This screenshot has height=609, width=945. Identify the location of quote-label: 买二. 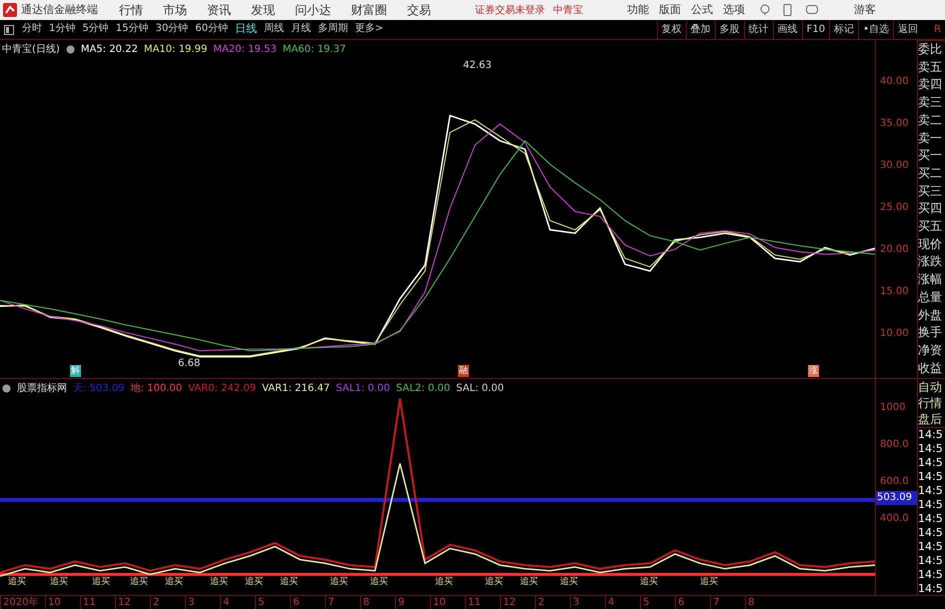
(930, 173).